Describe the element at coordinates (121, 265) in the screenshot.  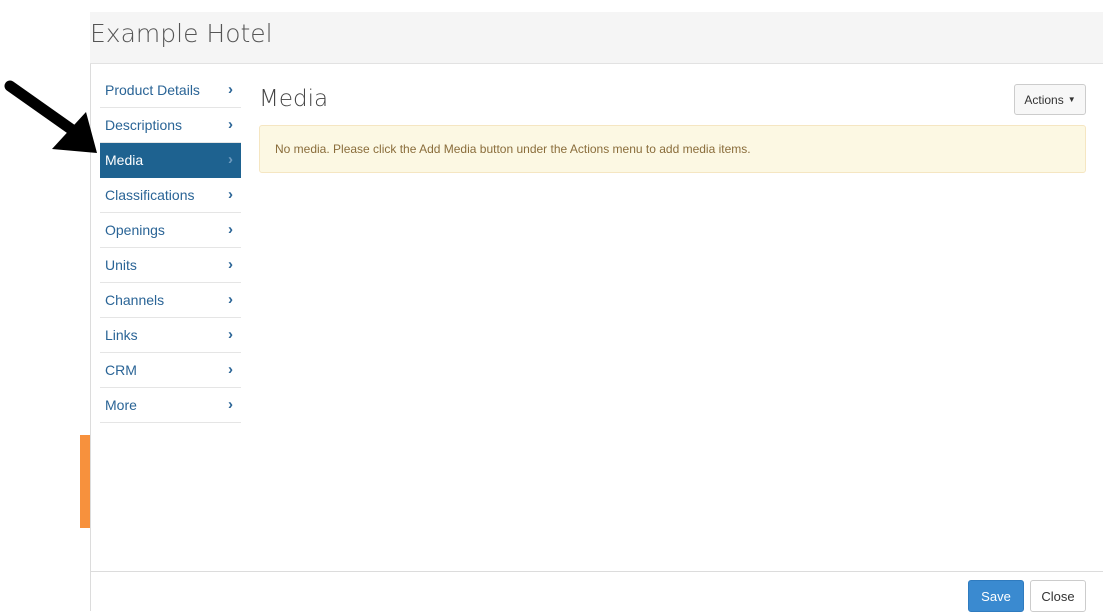
I see `sidebar-item-label: Units` at that location.